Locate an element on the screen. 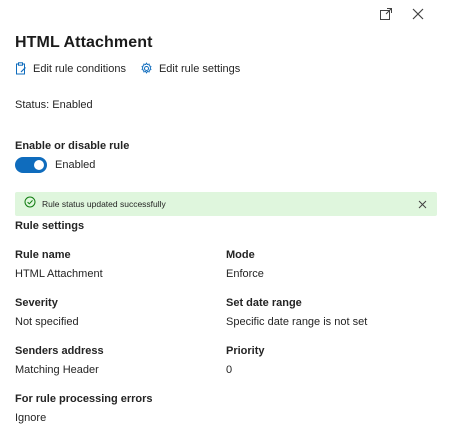 Image resolution: width=459 pixels, height=445 pixels. edit-rule-conditions-button: Edit rule conditions is located at coordinates (70, 68).